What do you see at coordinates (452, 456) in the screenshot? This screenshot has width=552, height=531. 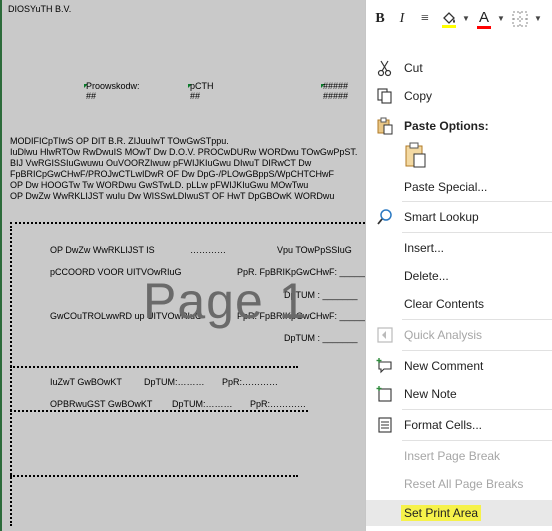 I see `menu-item-label: Insert Page Break` at bounding box center [452, 456].